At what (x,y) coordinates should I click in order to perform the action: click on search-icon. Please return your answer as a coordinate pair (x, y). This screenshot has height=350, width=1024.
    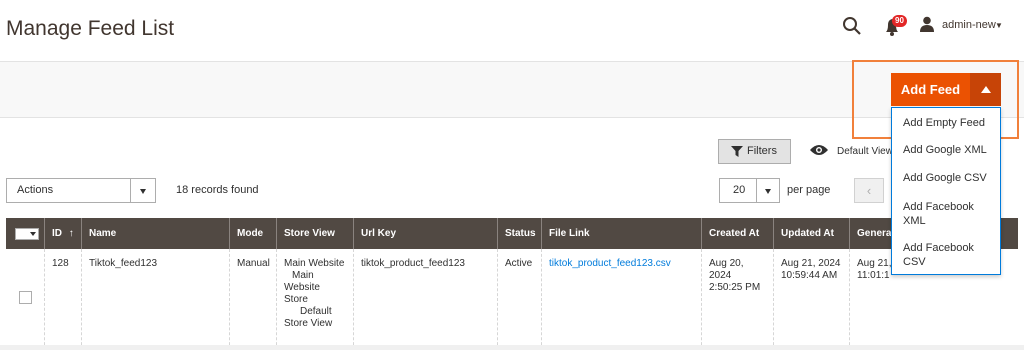
    Looking at the image, I should click on (852, 26).